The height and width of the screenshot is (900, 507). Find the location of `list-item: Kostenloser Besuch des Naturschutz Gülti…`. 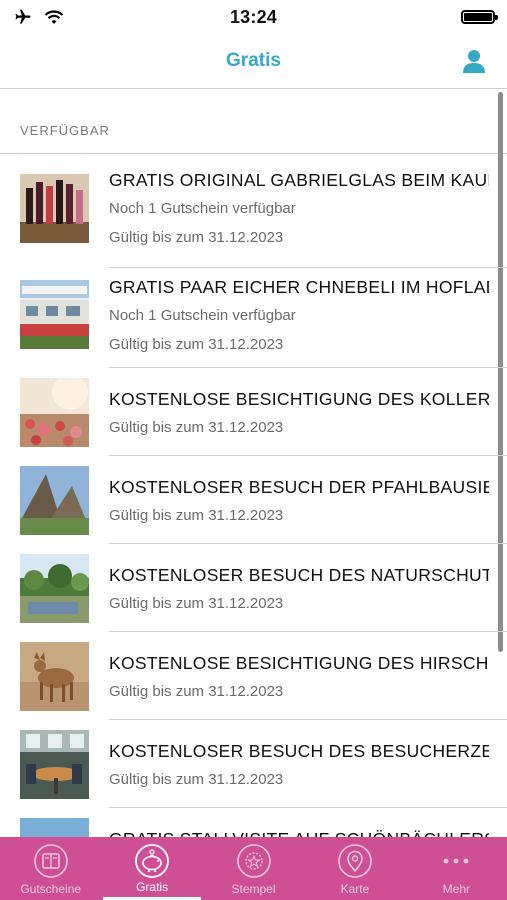

list-item: Kostenloser Besuch des Naturschutz Gülti… is located at coordinates (253, 588).